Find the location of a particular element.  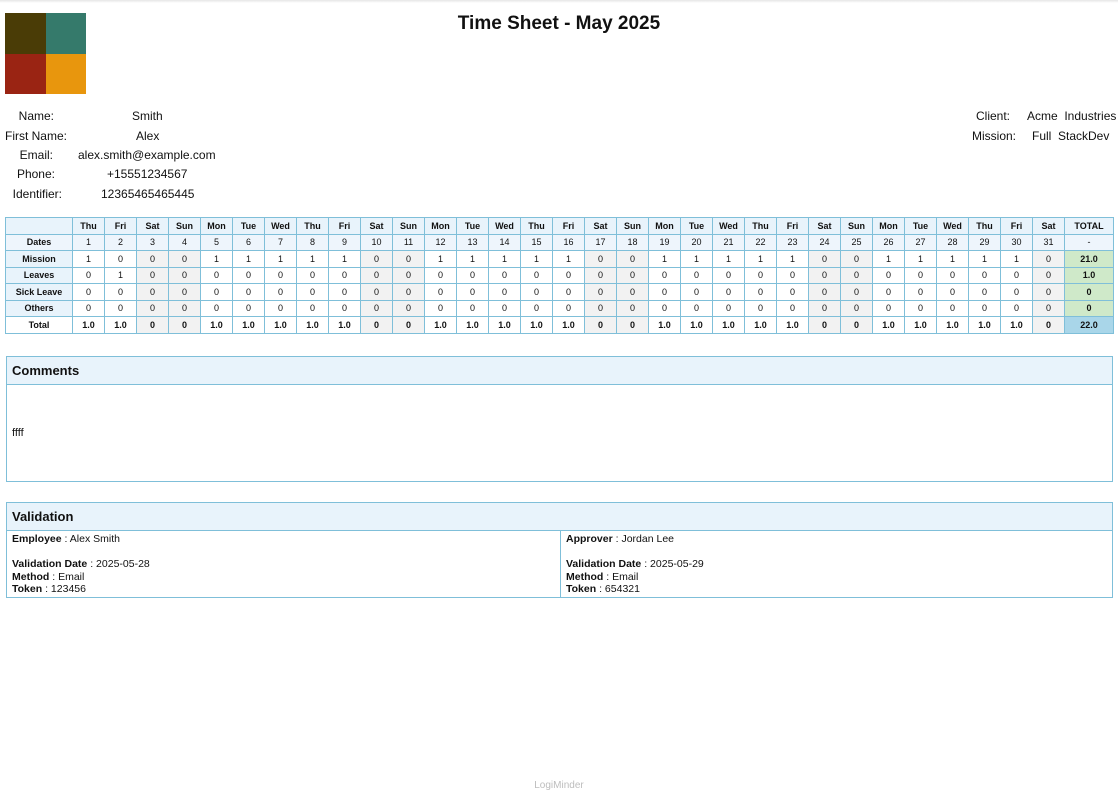

day-header: Mon is located at coordinates (216, 226).